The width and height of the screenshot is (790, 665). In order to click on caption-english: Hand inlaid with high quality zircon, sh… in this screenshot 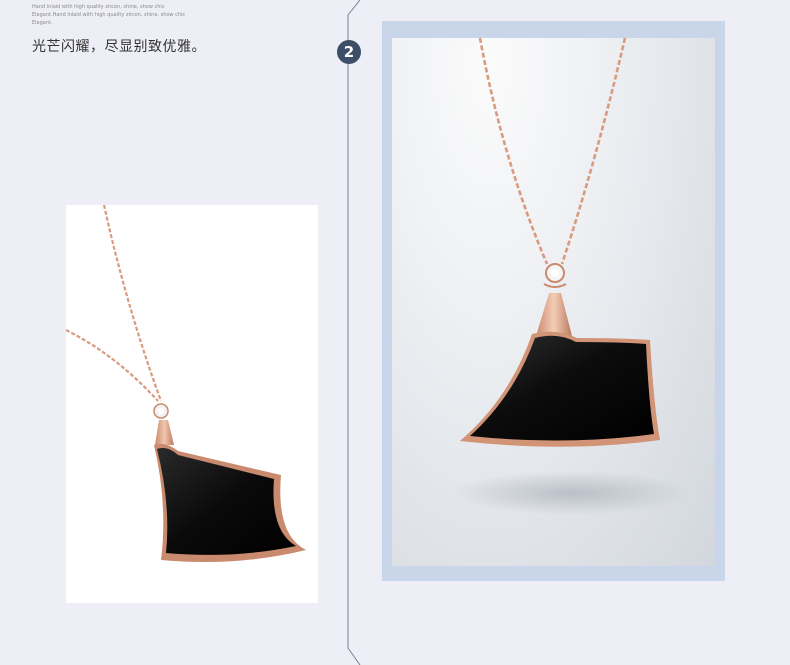, I will do `click(162, 15)`.